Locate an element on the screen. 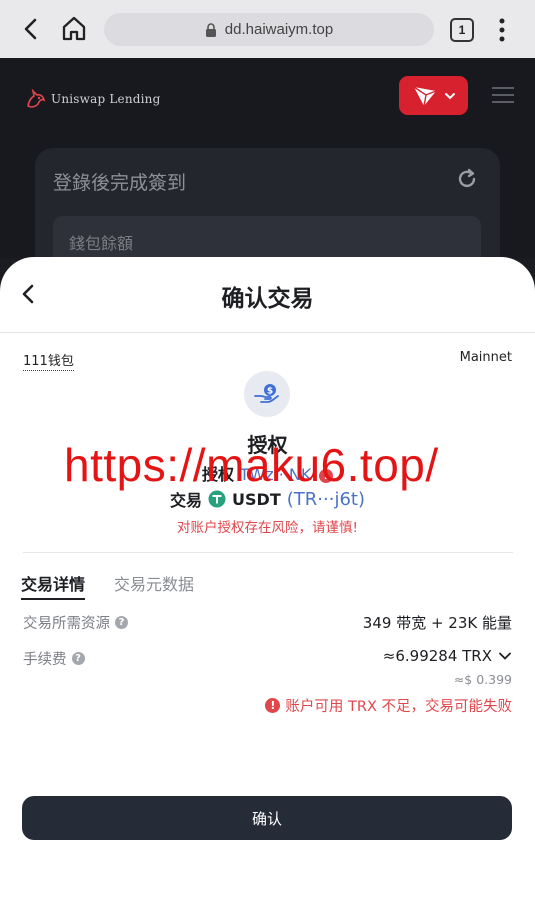  url-text: dd.haiwaiym.top is located at coordinates (279, 29).